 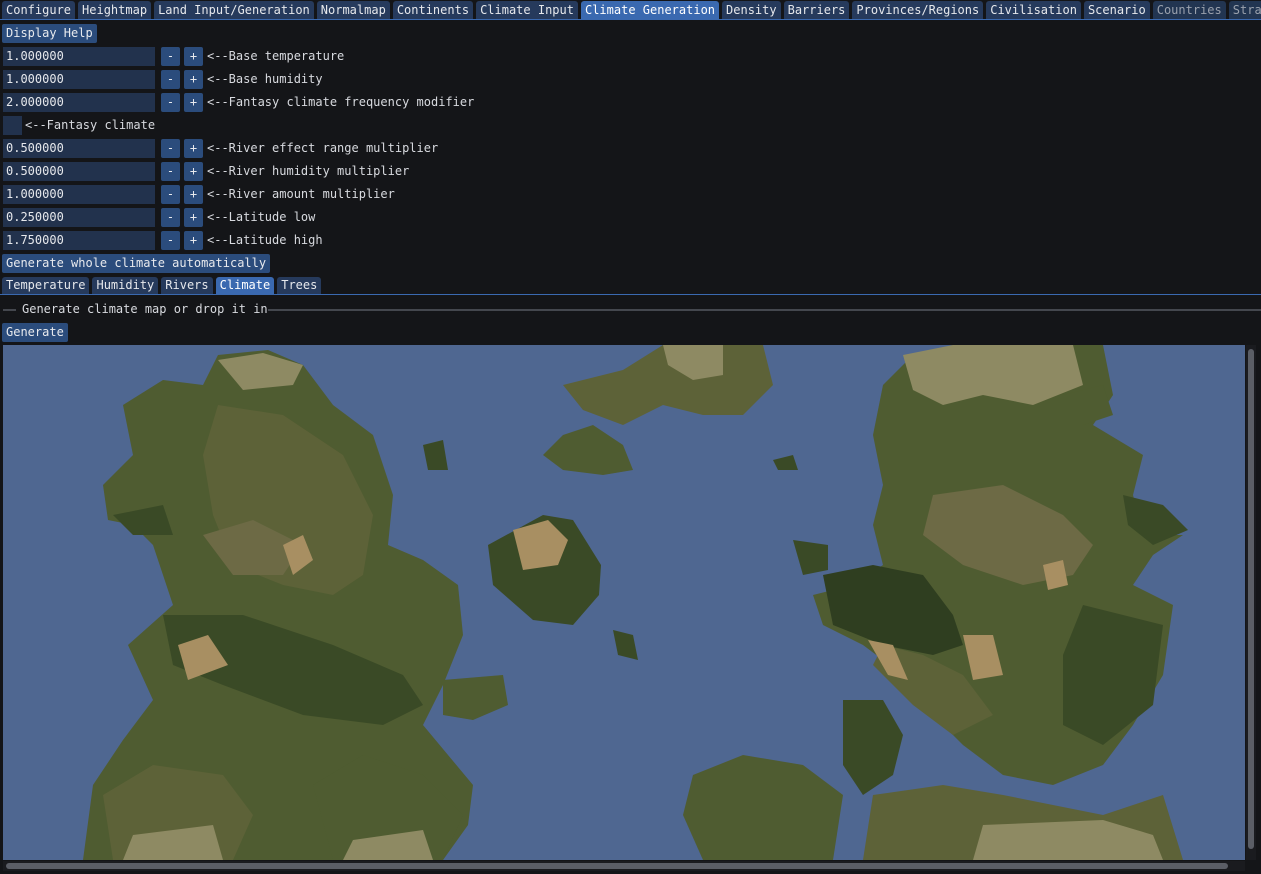 What do you see at coordinates (39, 10) in the screenshot?
I see `tab-configure: Configure` at bounding box center [39, 10].